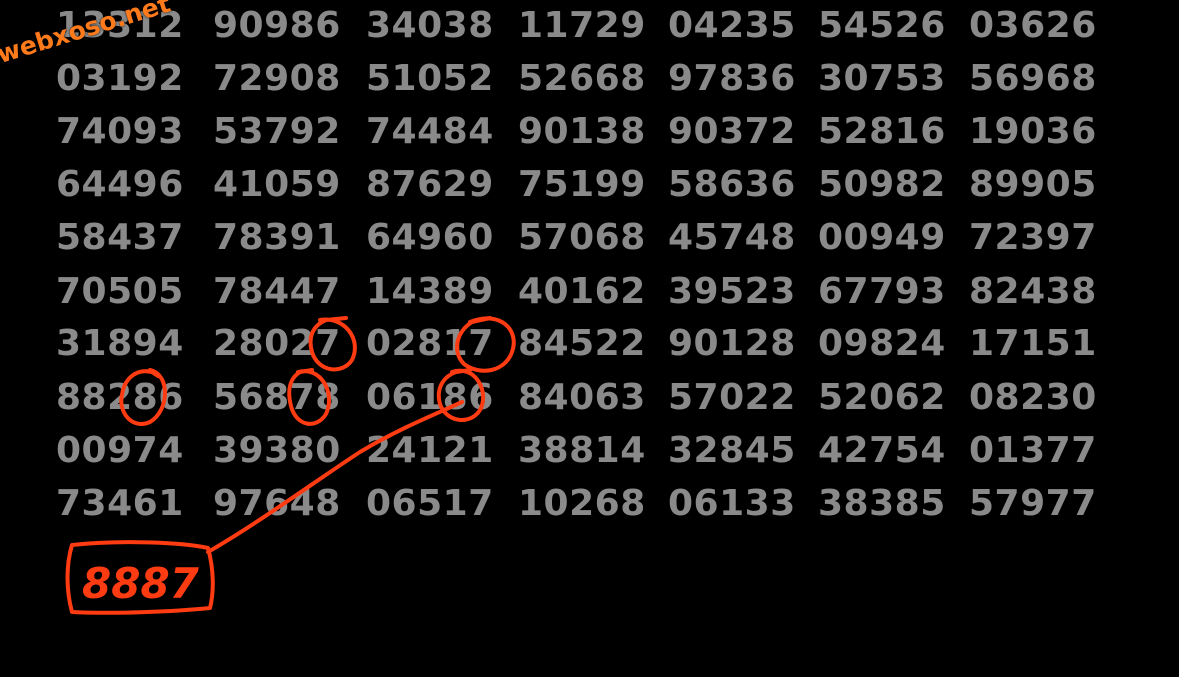  I want to click on grid-number-cell: 97648, so click(277, 503).